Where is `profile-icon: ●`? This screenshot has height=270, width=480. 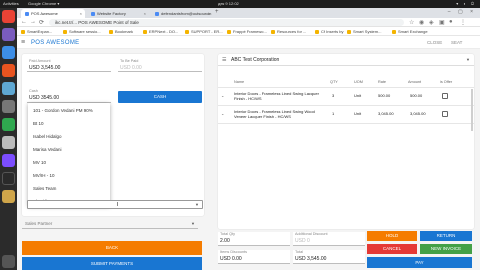 profile-icon: ● is located at coordinates (451, 22).